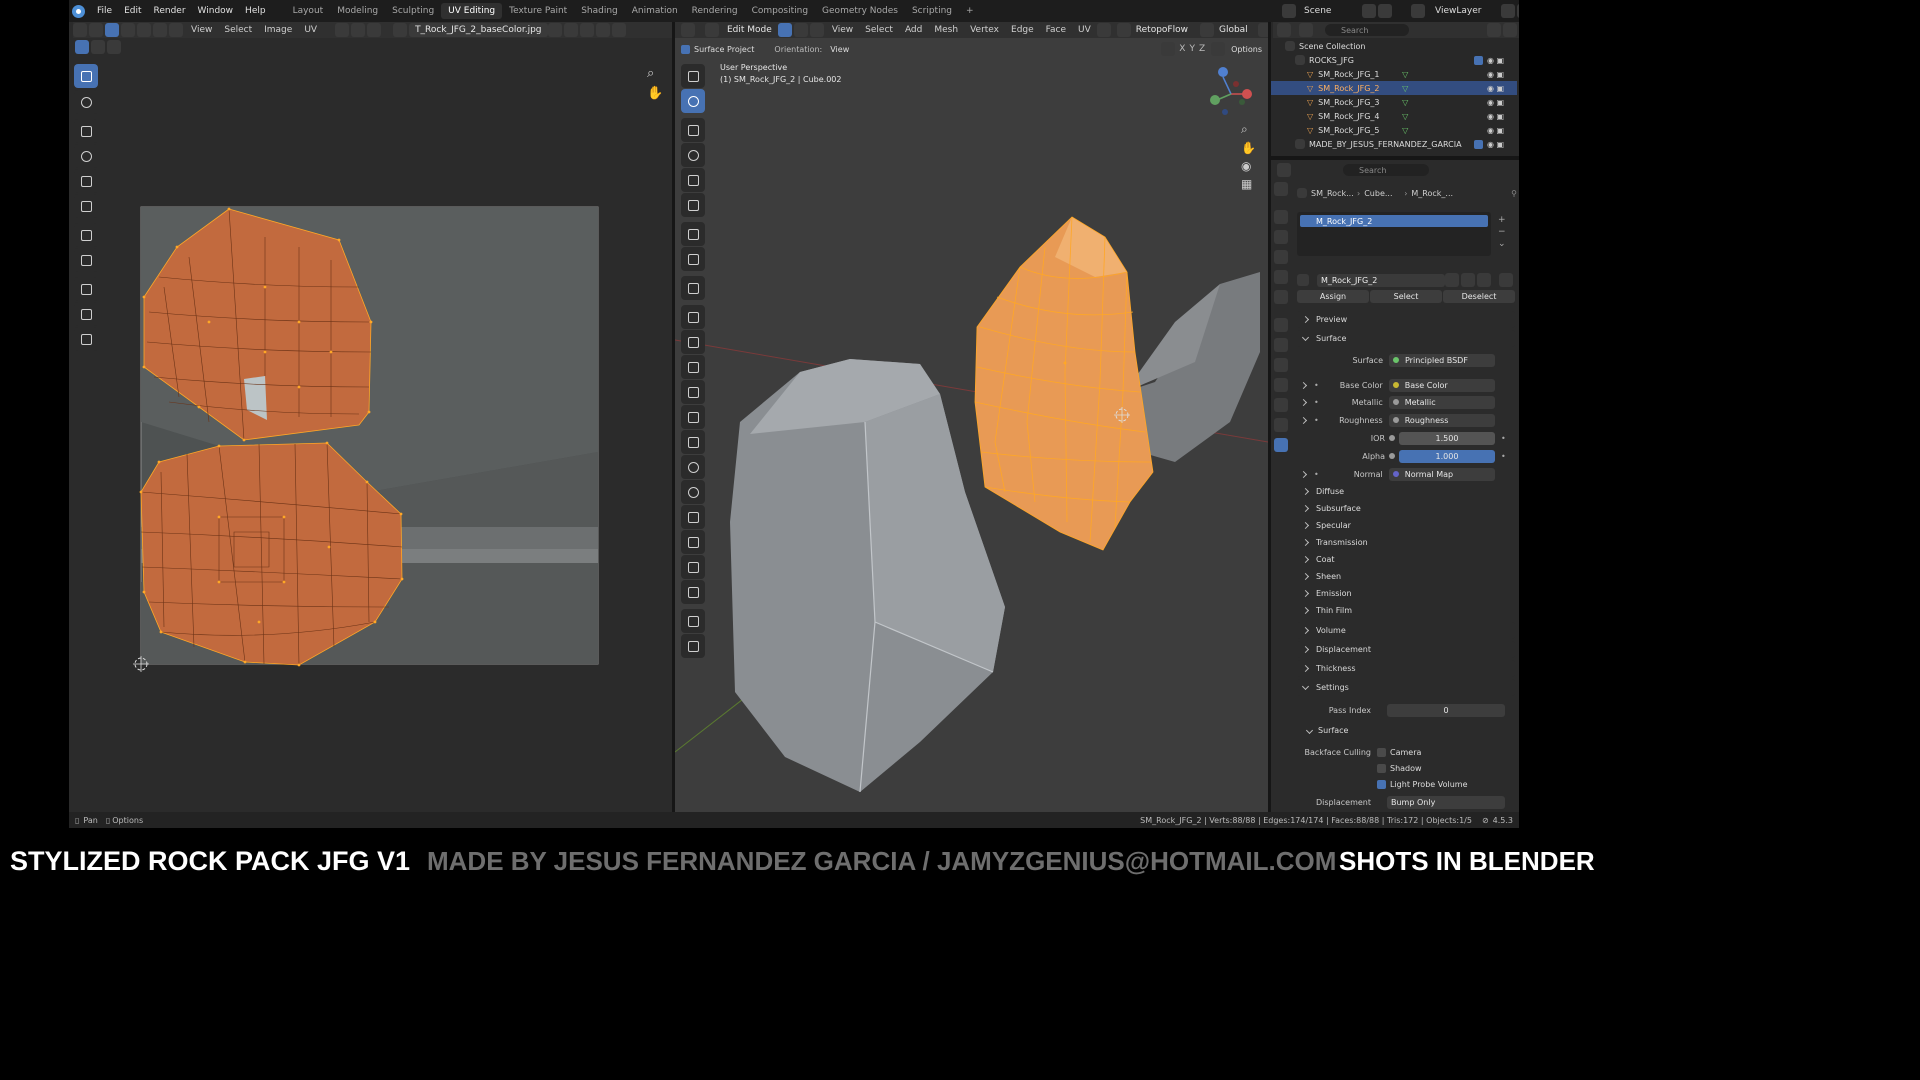 This screenshot has height=1080, width=1920. What do you see at coordinates (1410, 730) in the screenshot?
I see `settings-surface-header: Surface` at bounding box center [1410, 730].